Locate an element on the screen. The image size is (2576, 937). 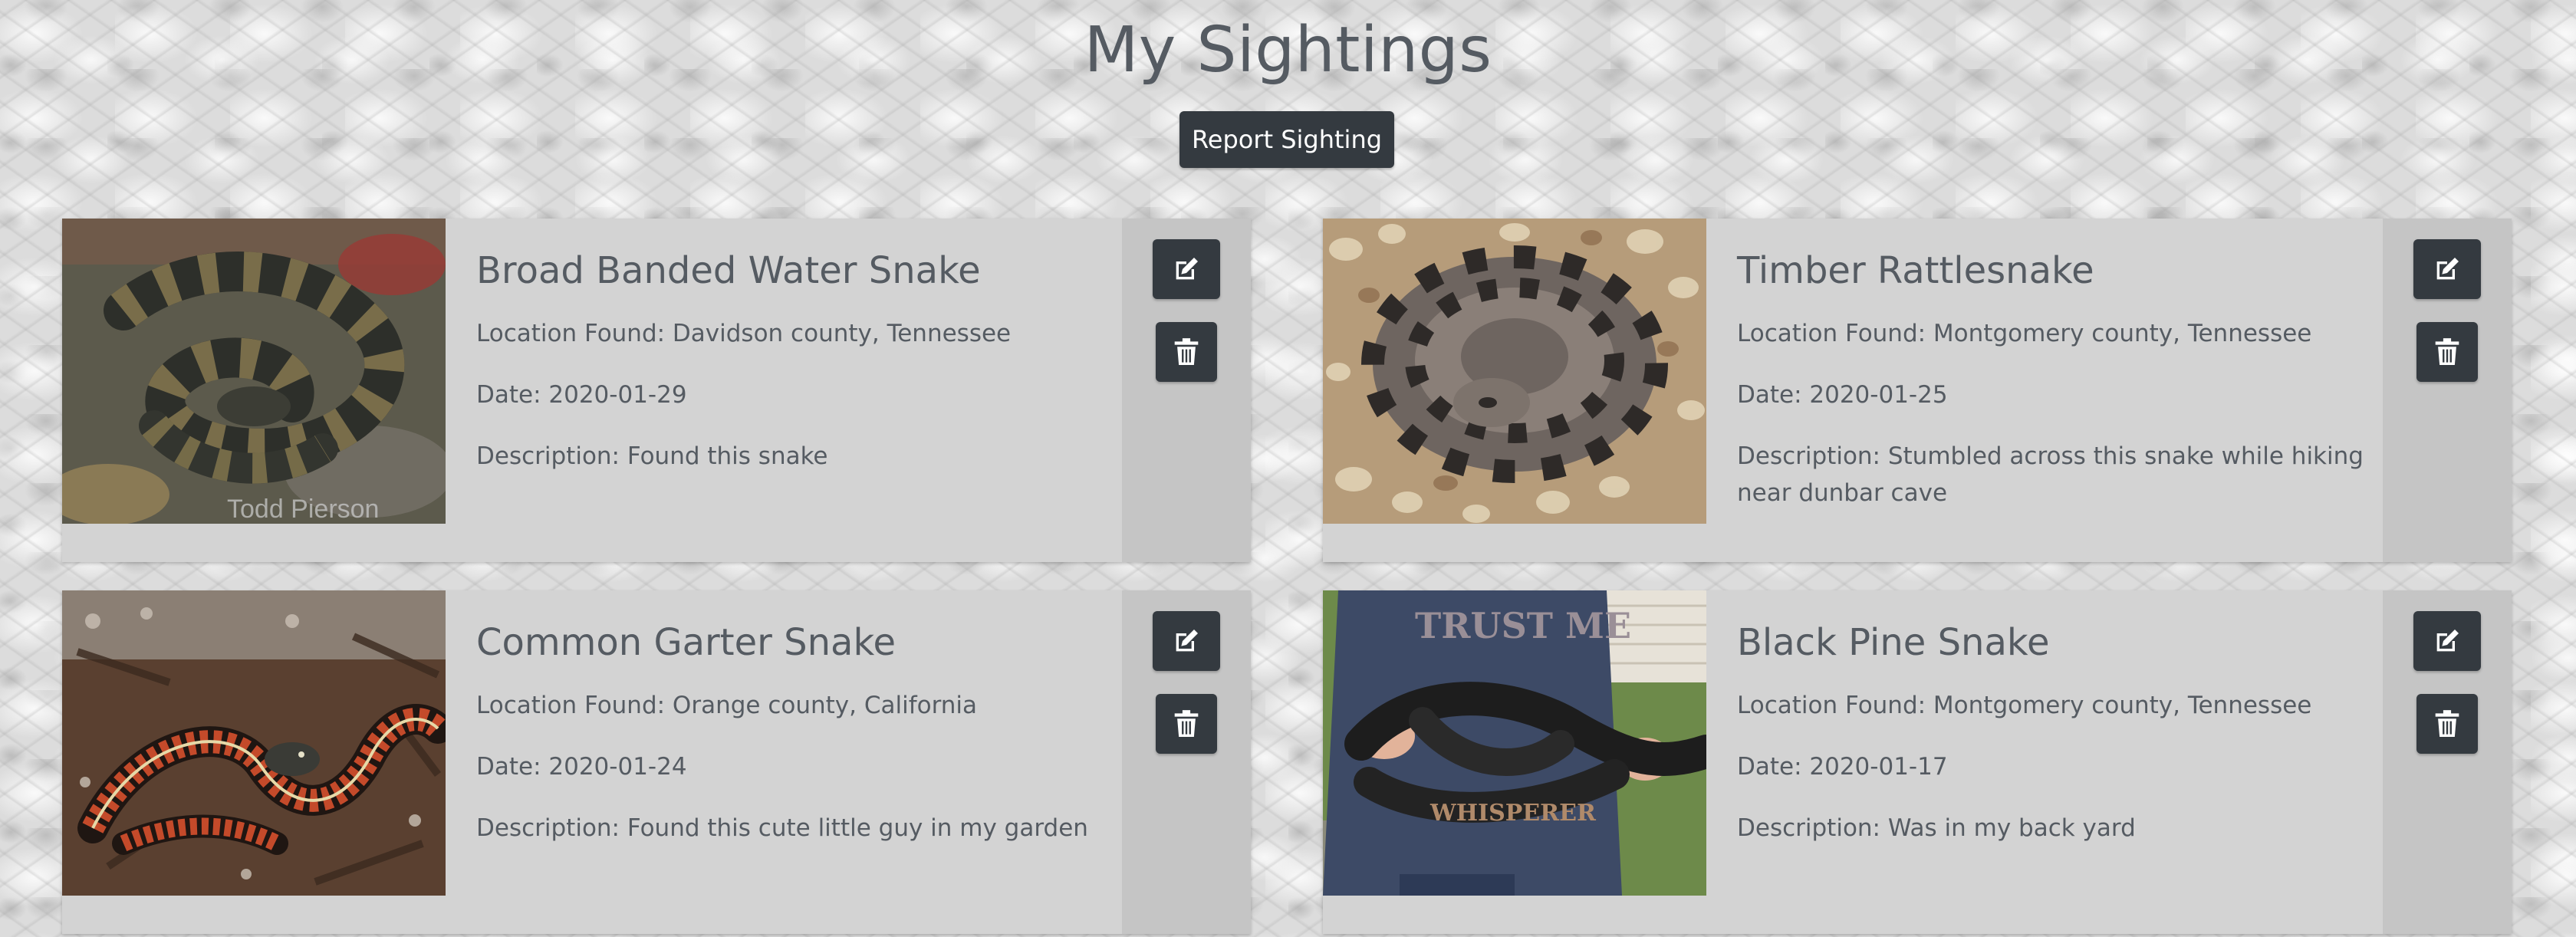
sighting-name: Common Garter Snake is located at coordinates (686, 642).